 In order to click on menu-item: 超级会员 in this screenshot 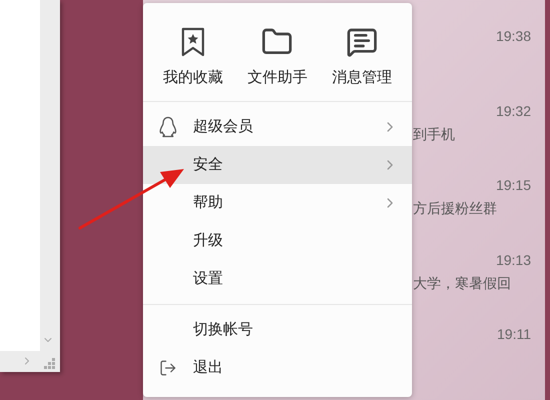, I will do `click(277, 127)`.